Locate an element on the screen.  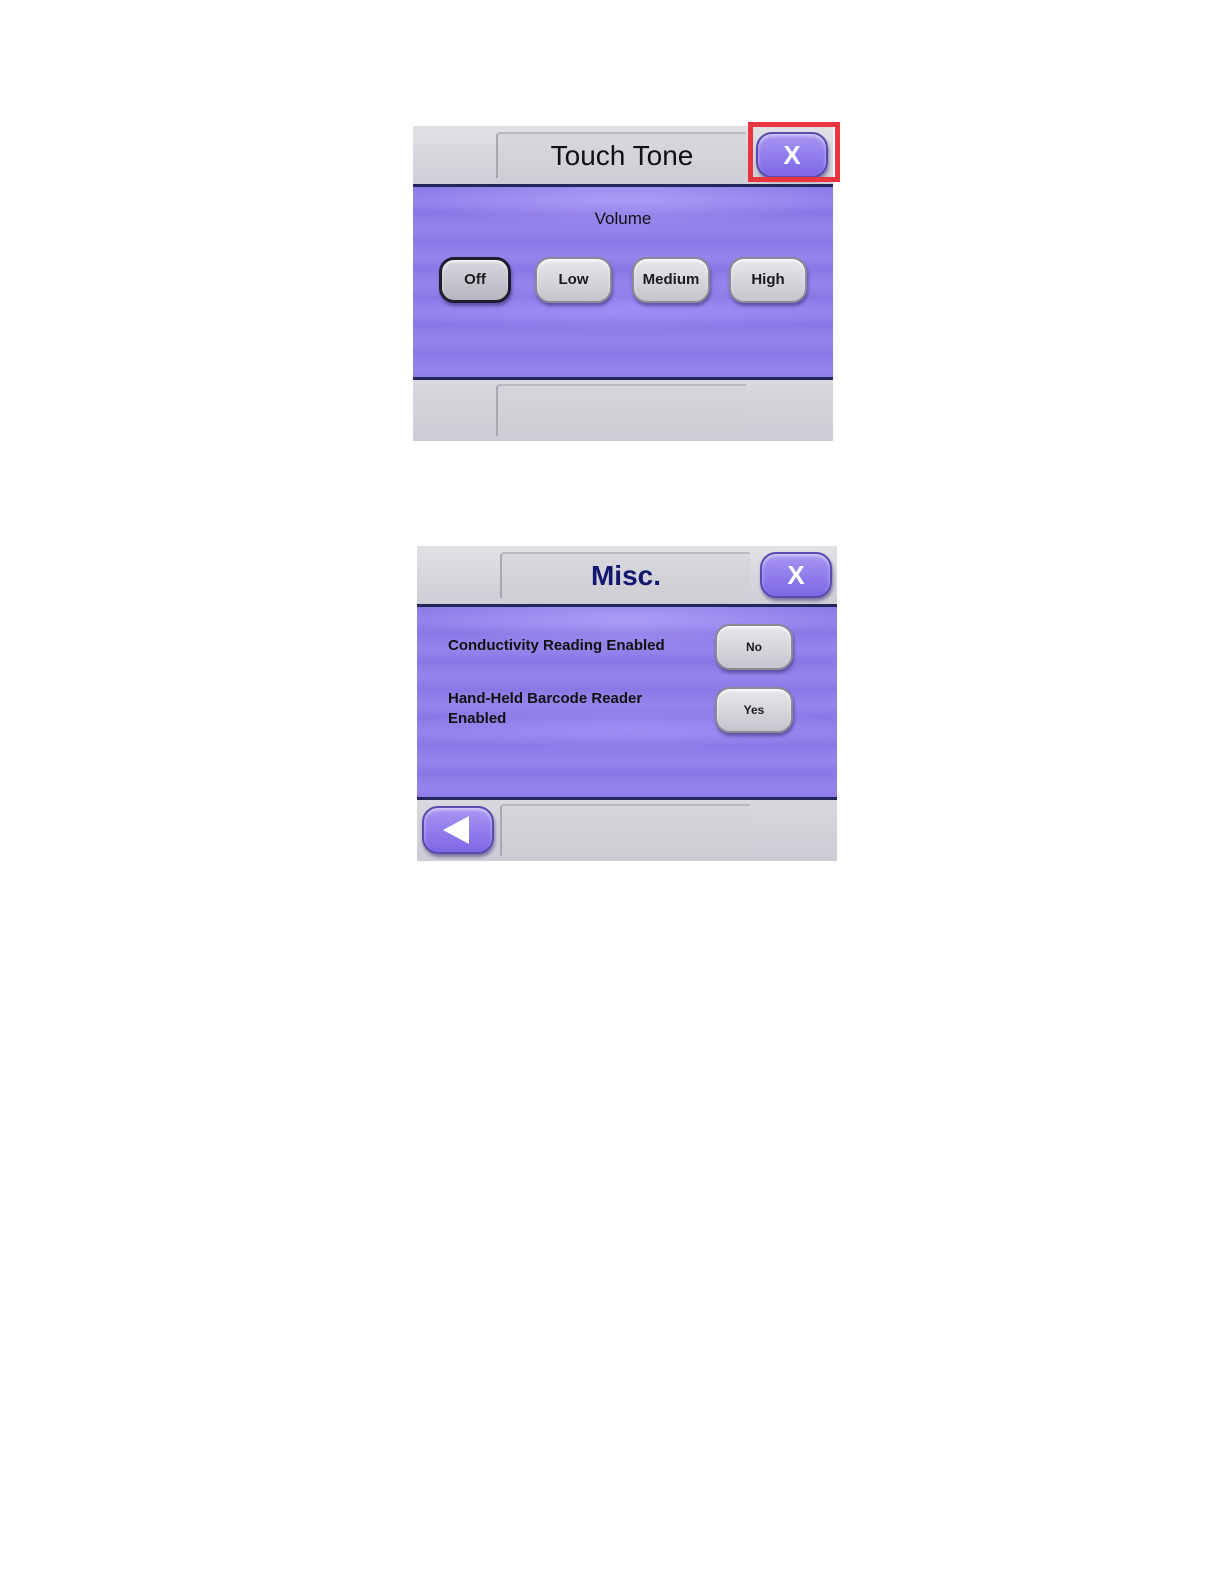
conductivity-reading-toggle: No is located at coordinates (754, 647).